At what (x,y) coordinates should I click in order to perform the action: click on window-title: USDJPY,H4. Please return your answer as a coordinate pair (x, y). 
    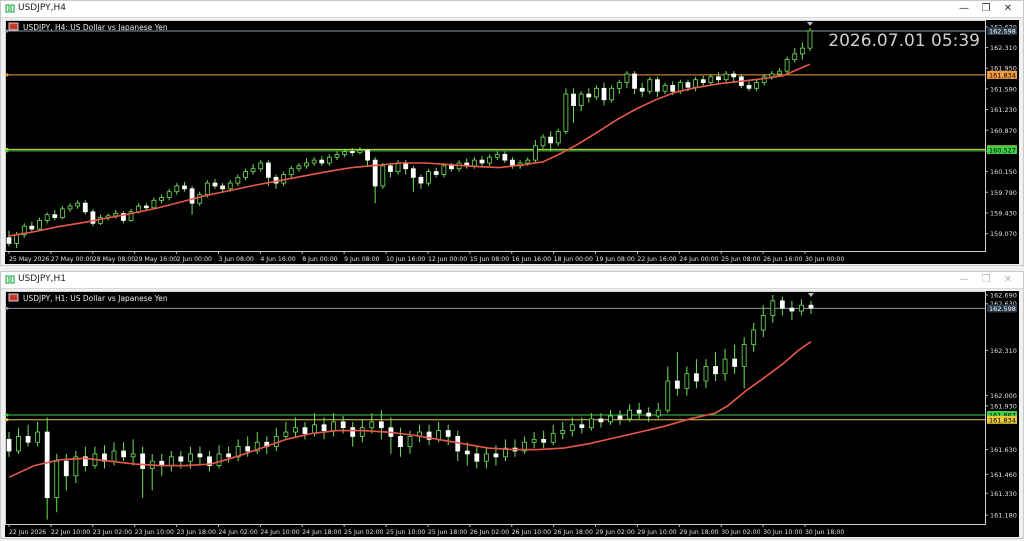
    Looking at the image, I should click on (42, 8).